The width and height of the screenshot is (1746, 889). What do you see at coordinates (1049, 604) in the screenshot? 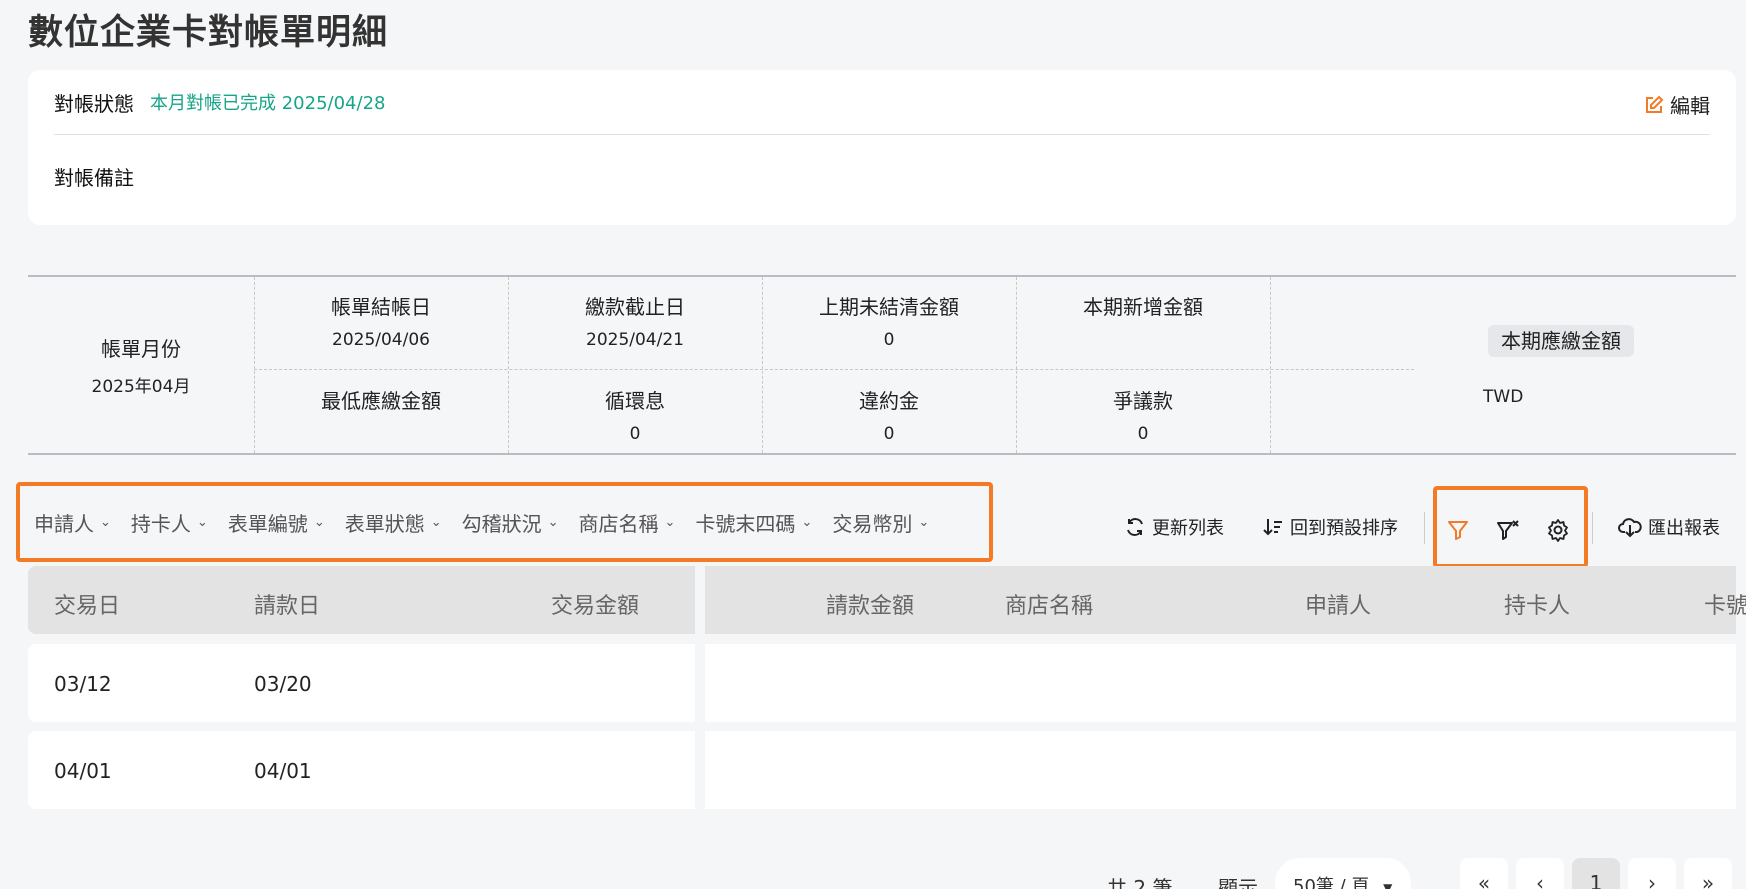
I see `column-header: 商店名稱` at bounding box center [1049, 604].